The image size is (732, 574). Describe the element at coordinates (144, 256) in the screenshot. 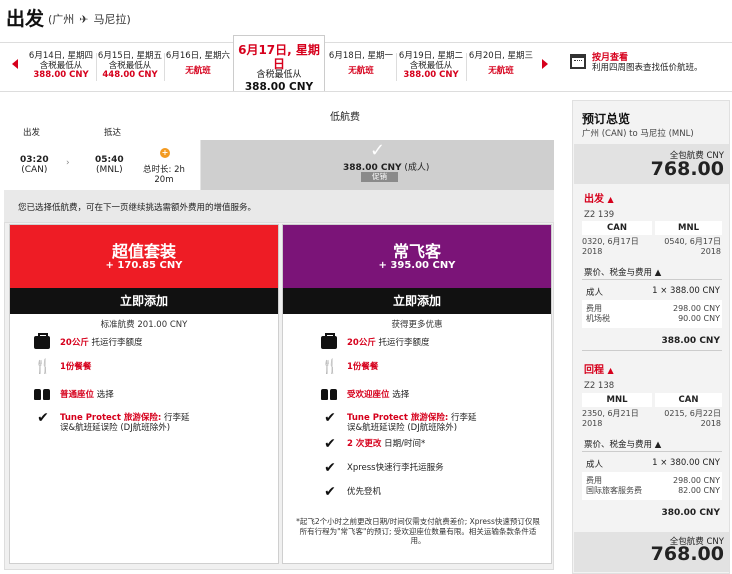

I see `bundle-header: 超值套装 + 170.85 CNY` at that location.